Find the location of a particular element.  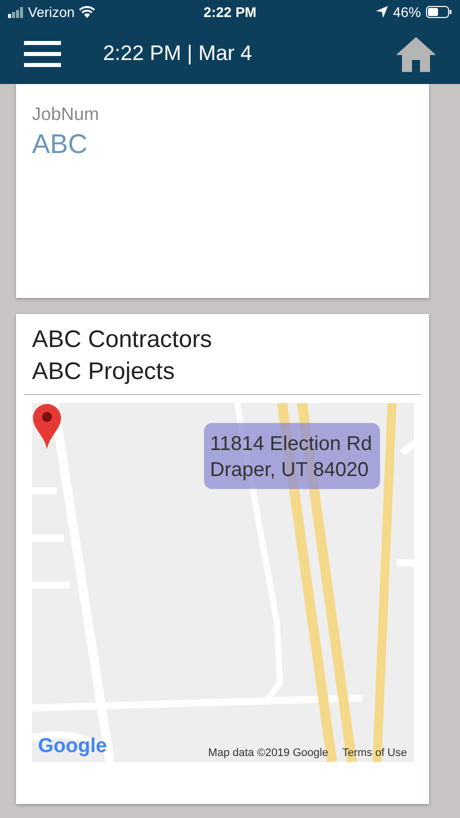

city-address: Draper, UT 84020 is located at coordinates (290, 470).